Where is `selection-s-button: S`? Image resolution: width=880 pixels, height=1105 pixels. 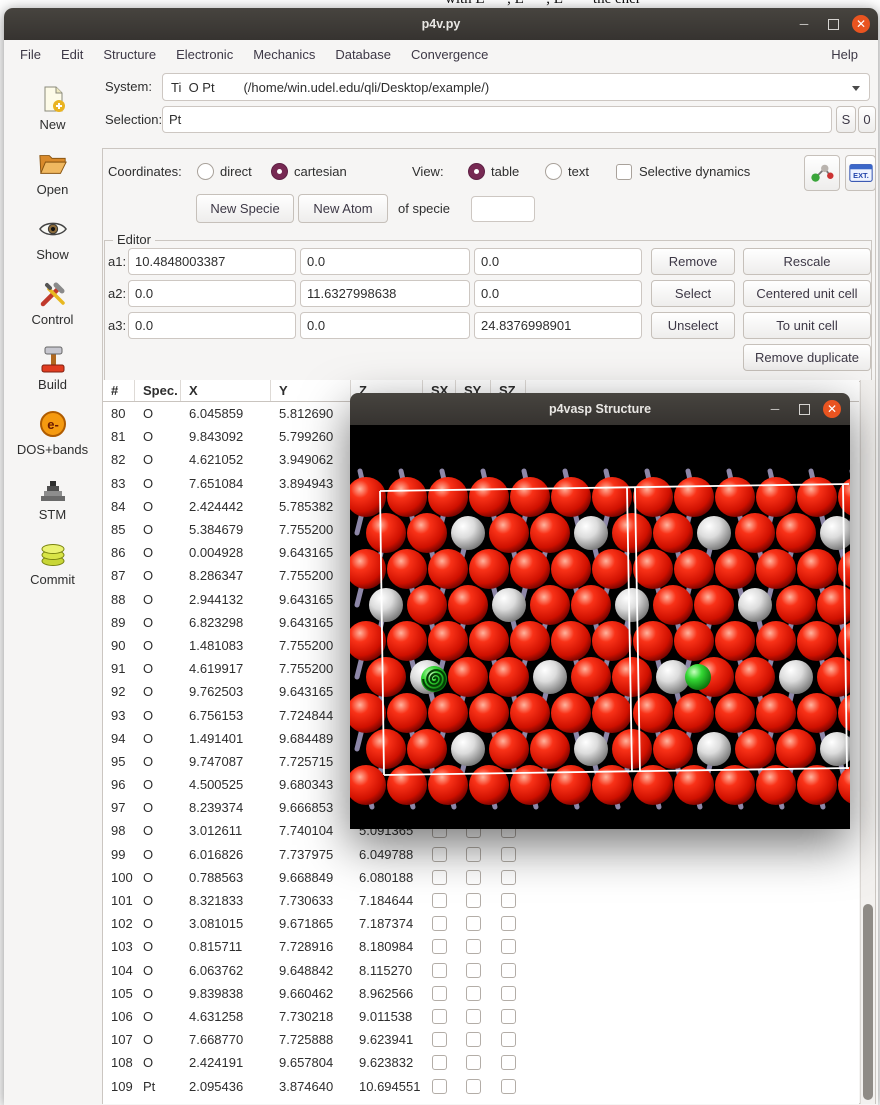 selection-s-button: S is located at coordinates (846, 119).